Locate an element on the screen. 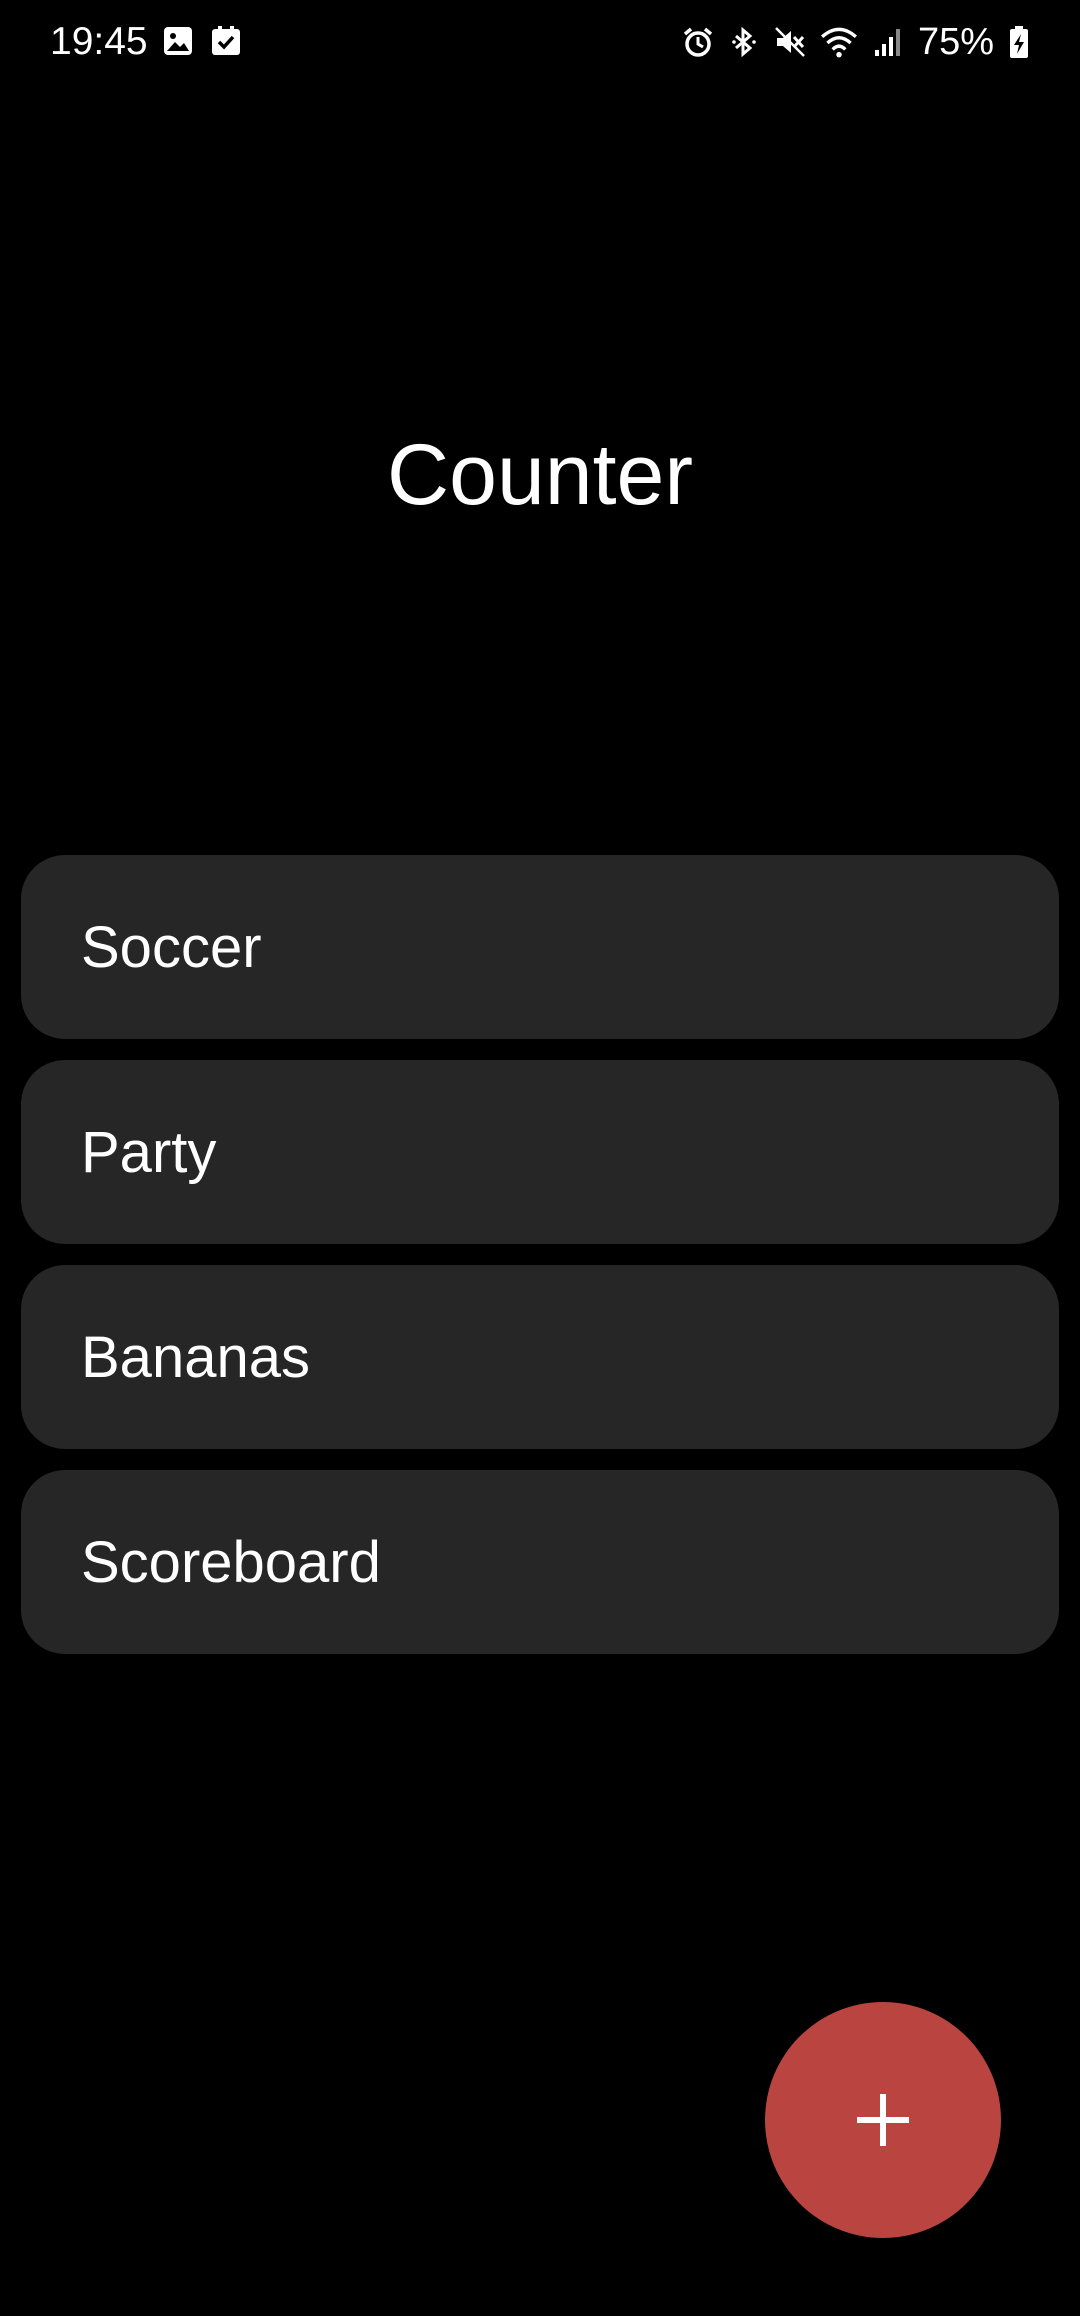  battery-percent: 75% is located at coordinates (955, 42).